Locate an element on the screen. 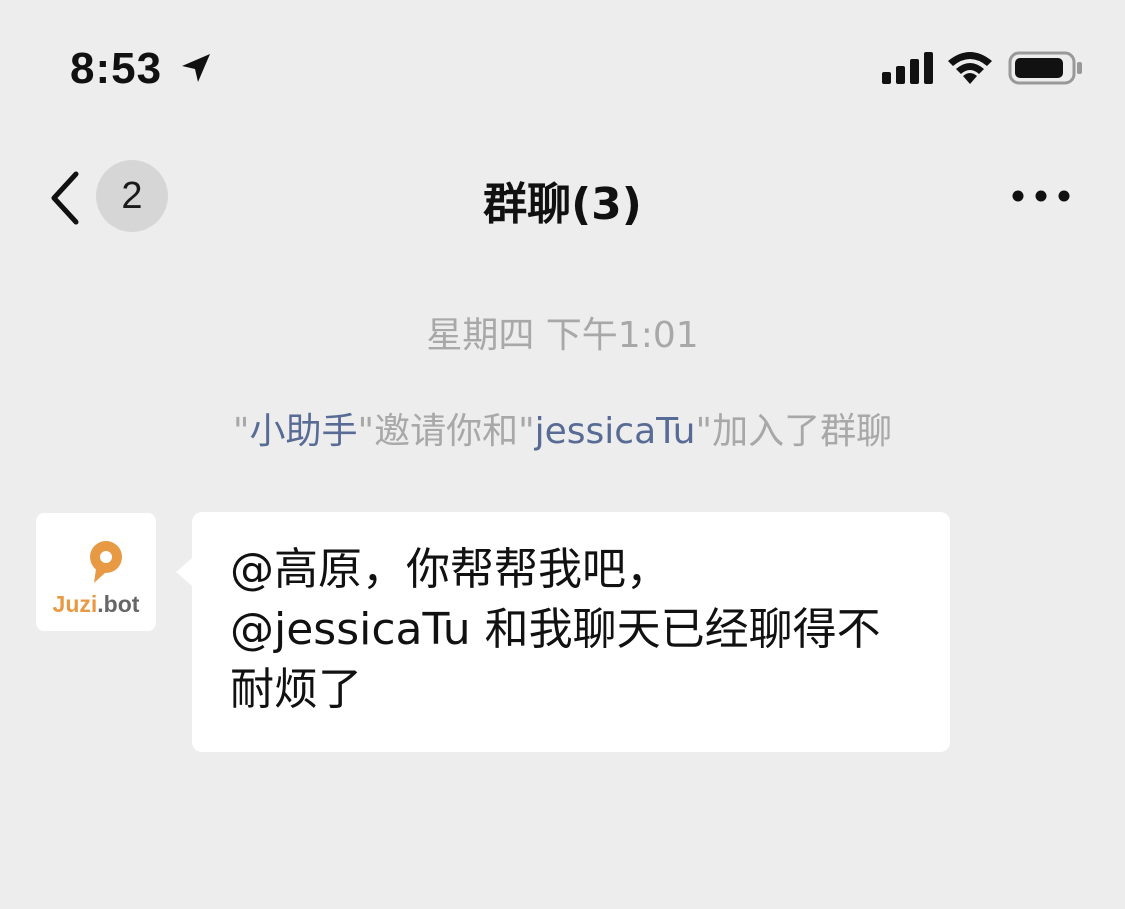 This screenshot has width=1125, height=909. message-text-line: 耐烦了 is located at coordinates (296, 689).